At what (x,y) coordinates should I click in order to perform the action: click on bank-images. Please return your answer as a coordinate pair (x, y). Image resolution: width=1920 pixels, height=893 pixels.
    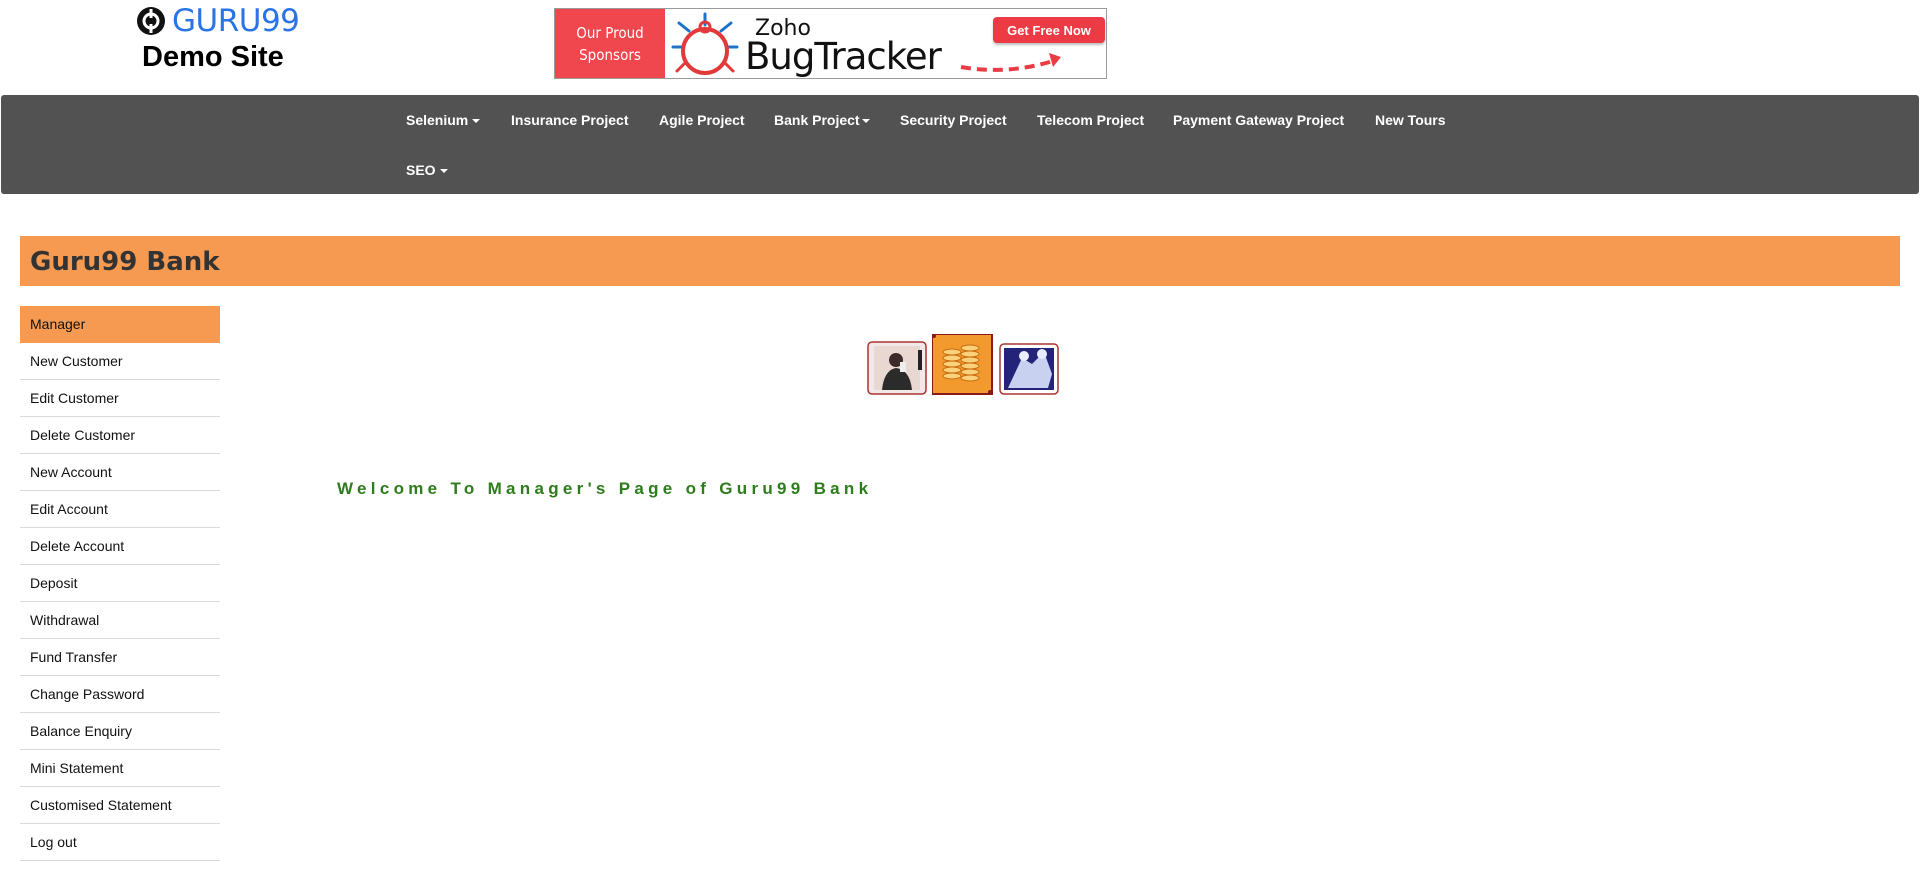
    Looking at the image, I should click on (964, 365).